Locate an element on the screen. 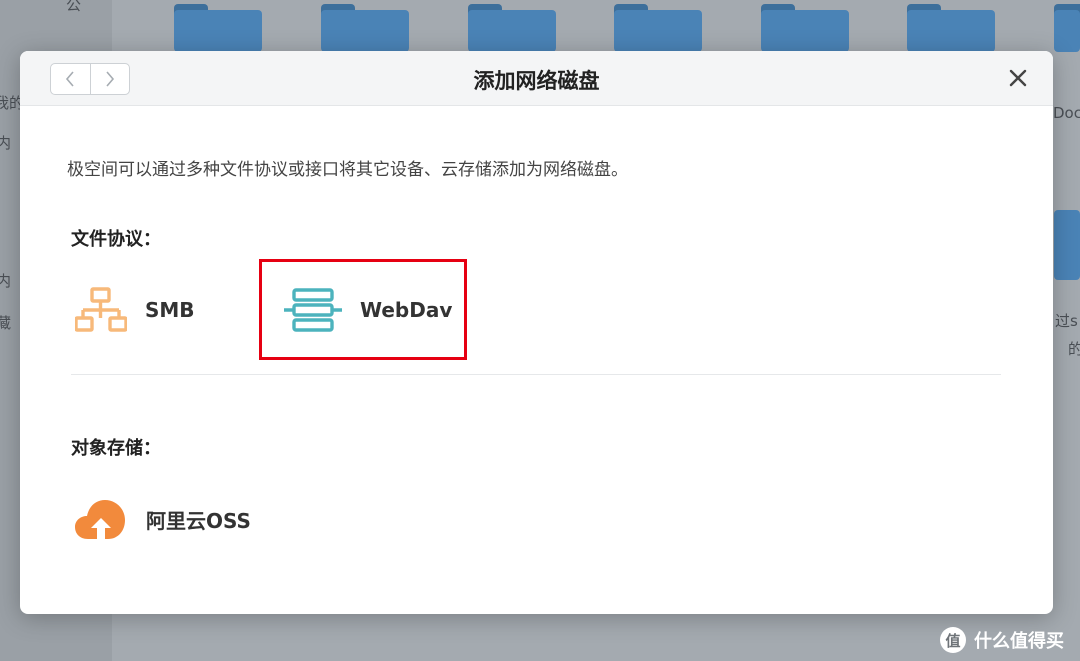  site-watermark: 值 什么值得买 is located at coordinates (1002, 640).